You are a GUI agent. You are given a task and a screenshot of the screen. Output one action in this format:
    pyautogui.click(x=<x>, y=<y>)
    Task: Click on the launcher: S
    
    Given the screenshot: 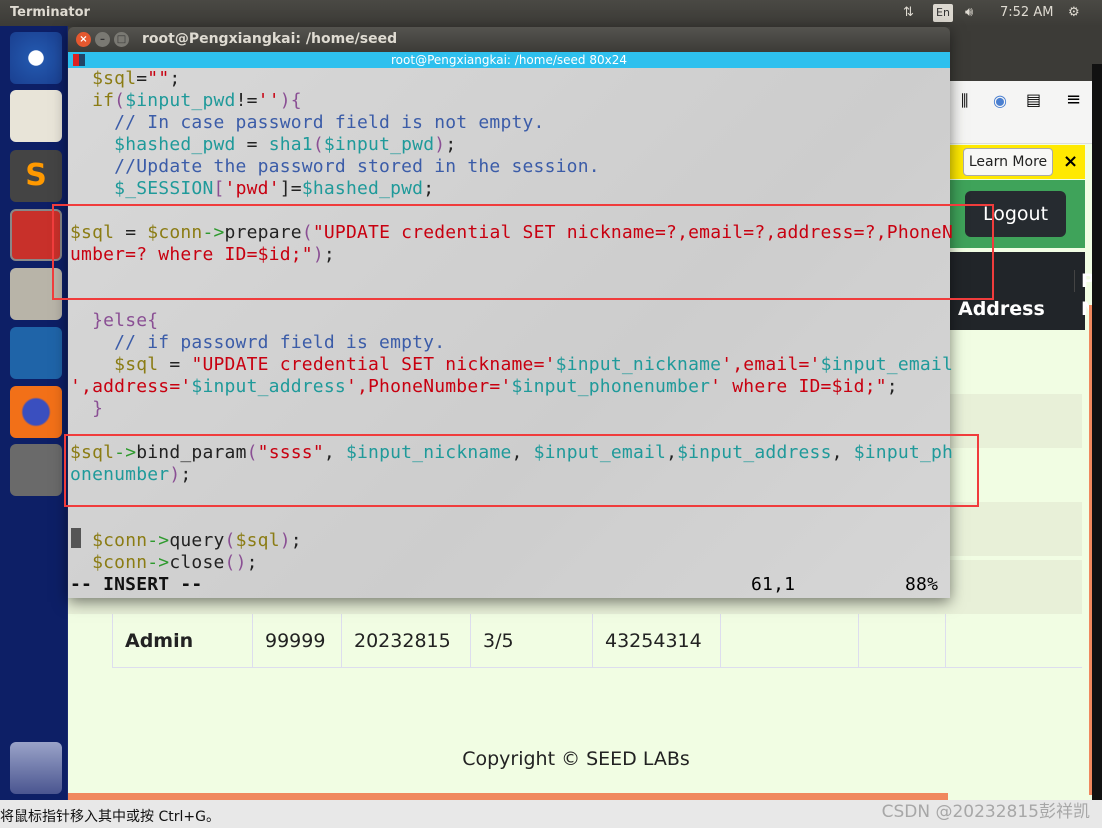 What is the action you would take?
    pyautogui.click(x=34, y=413)
    